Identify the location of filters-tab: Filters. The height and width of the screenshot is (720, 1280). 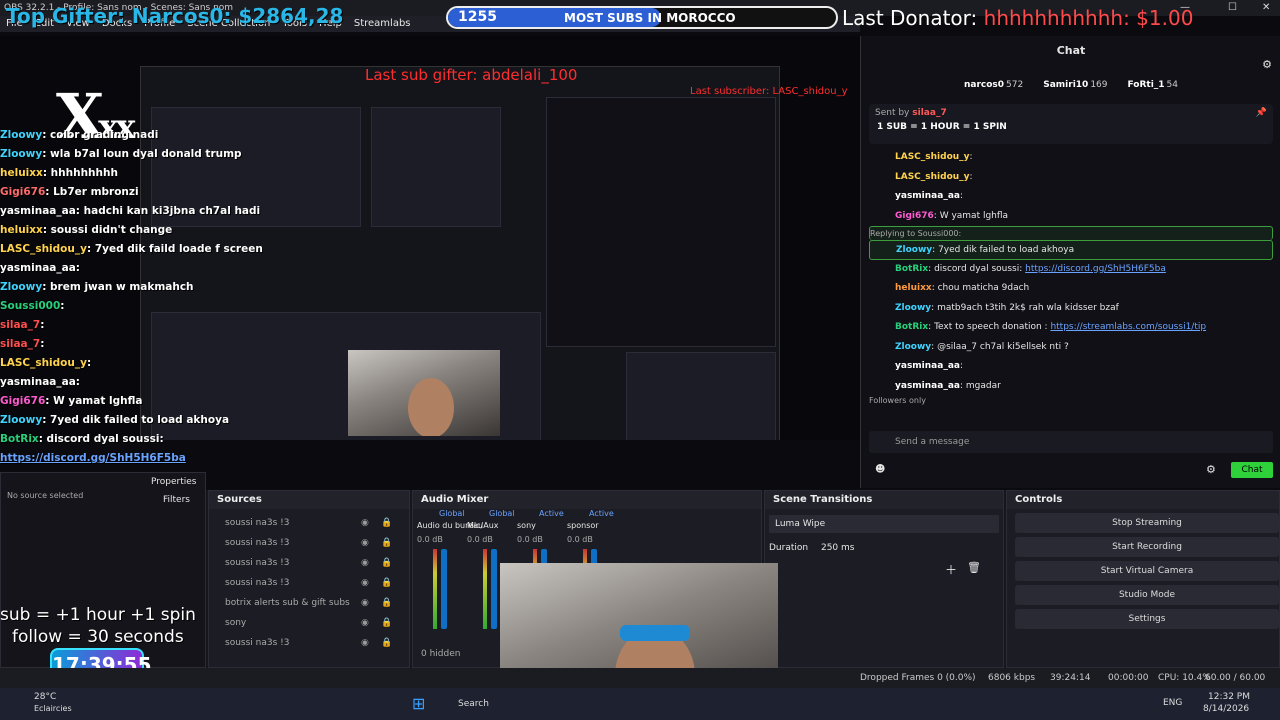
(176, 500).